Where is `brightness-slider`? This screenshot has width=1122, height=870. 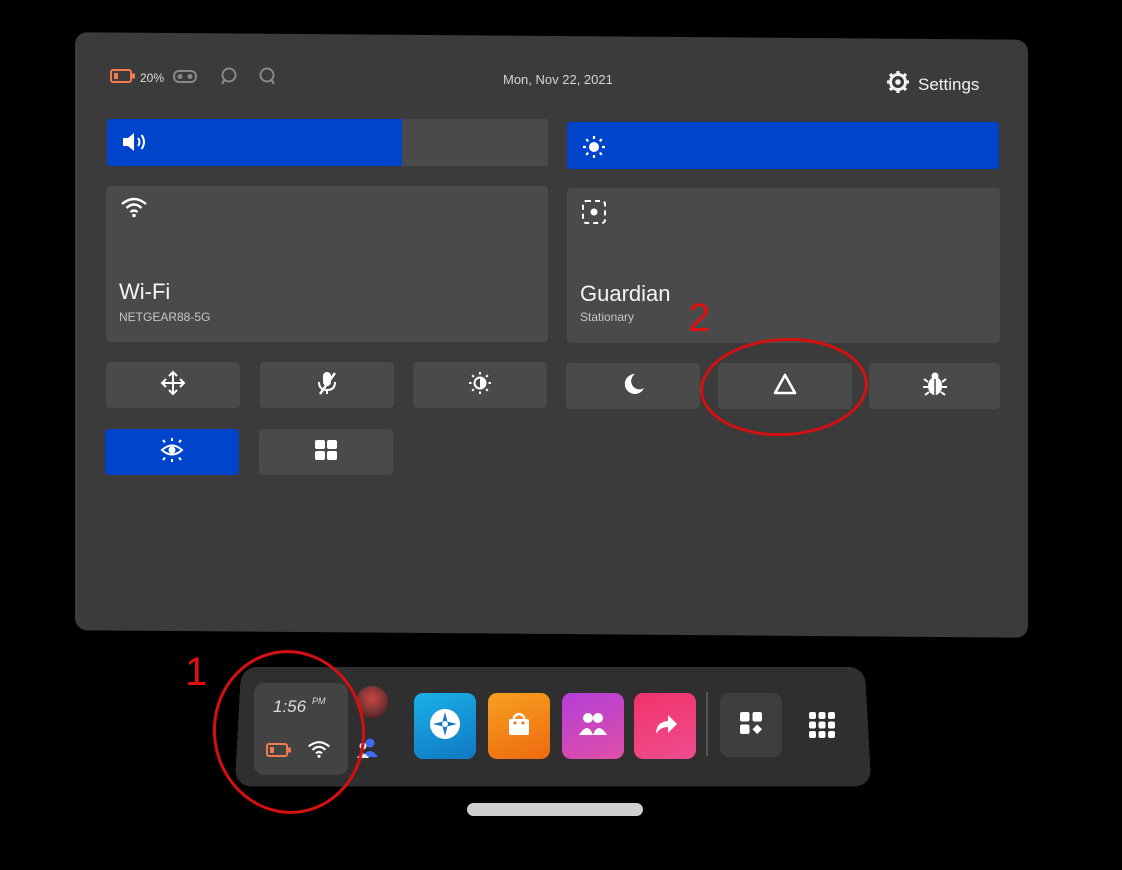
brightness-slider is located at coordinates (783, 145).